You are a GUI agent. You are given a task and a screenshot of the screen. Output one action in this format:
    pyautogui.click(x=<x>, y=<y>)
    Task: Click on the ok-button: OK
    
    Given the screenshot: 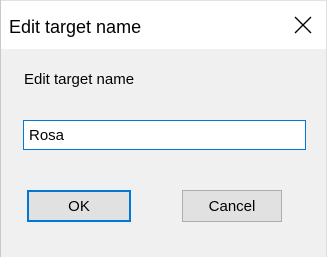 What is the action you would take?
    pyautogui.click(x=79, y=206)
    